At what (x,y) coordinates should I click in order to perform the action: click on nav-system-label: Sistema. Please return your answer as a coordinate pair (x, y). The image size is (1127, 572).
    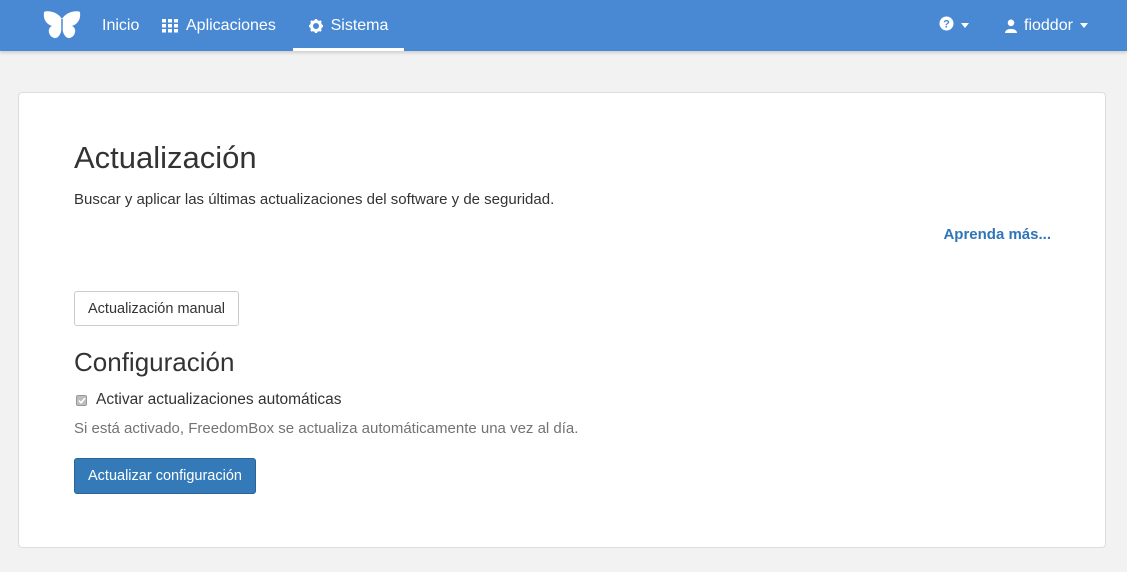
    Looking at the image, I should click on (359, 25).